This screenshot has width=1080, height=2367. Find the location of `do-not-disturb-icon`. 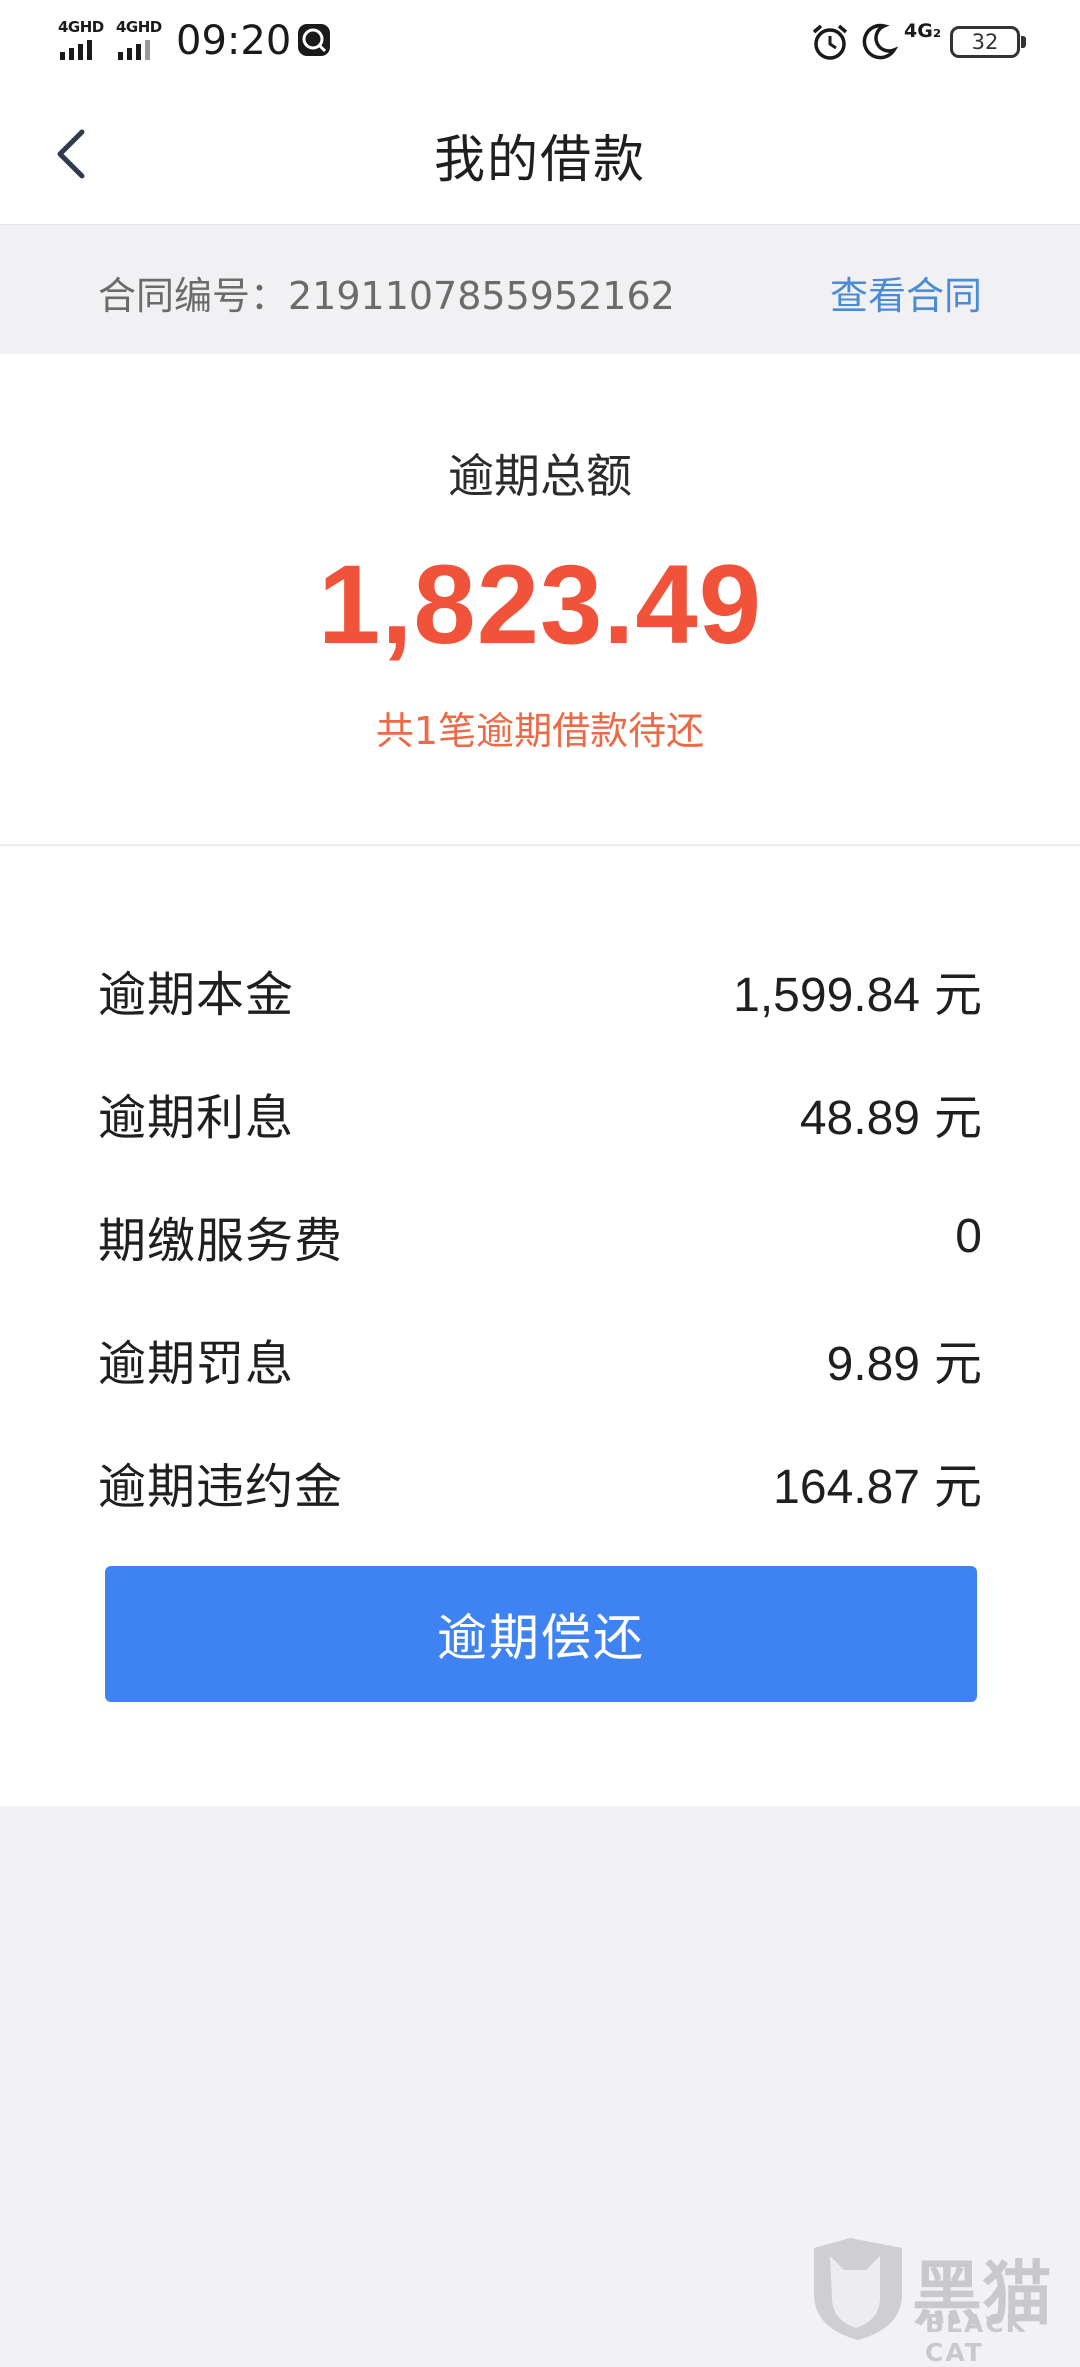

do-not-disturb-icon is located at coordinates (880, 41).